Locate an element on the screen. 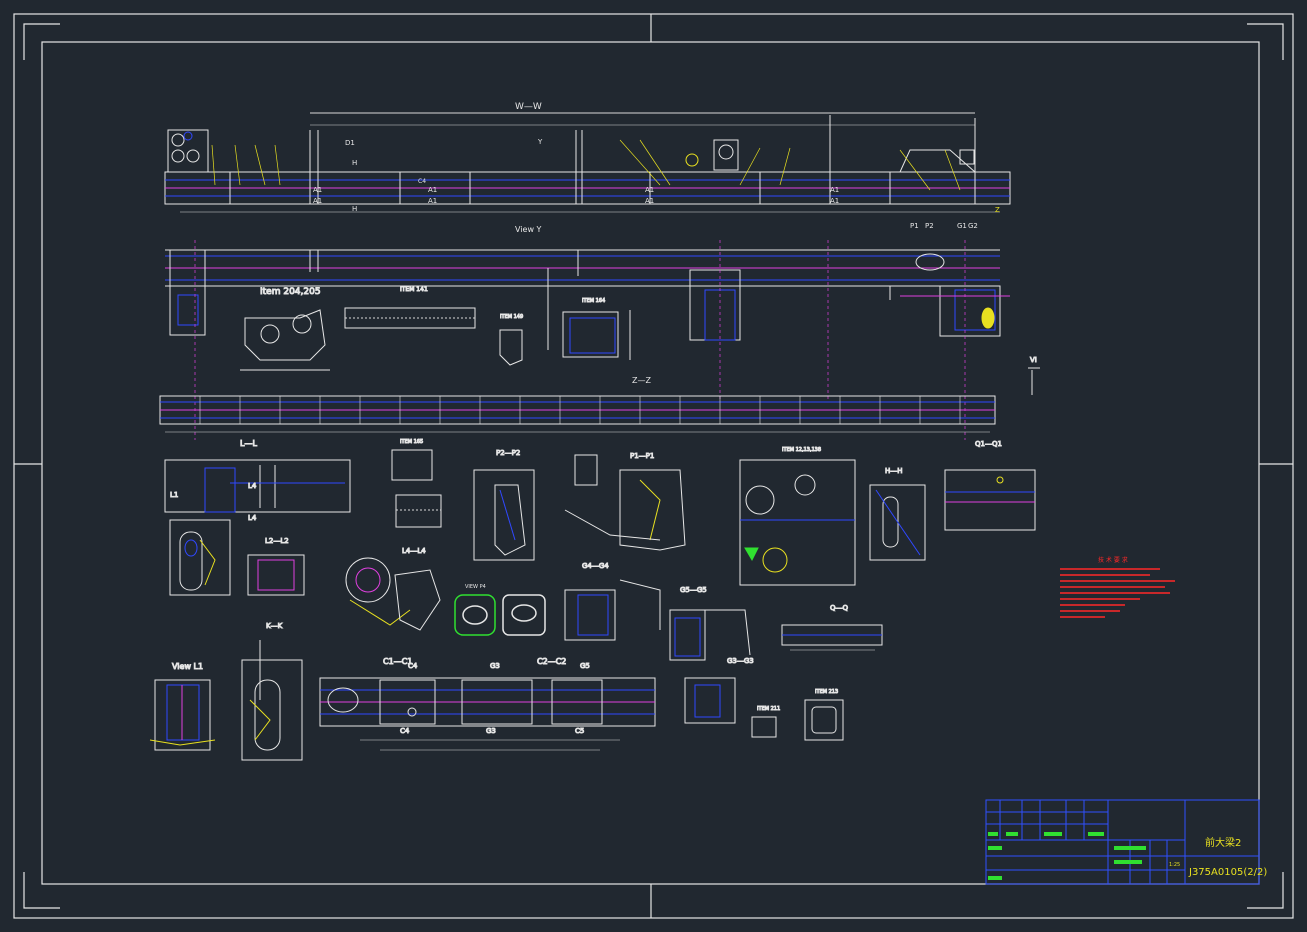 This screenshot has height=932, width=1307. label-item204: Item 204,205 is located at coordinates (290, 292).